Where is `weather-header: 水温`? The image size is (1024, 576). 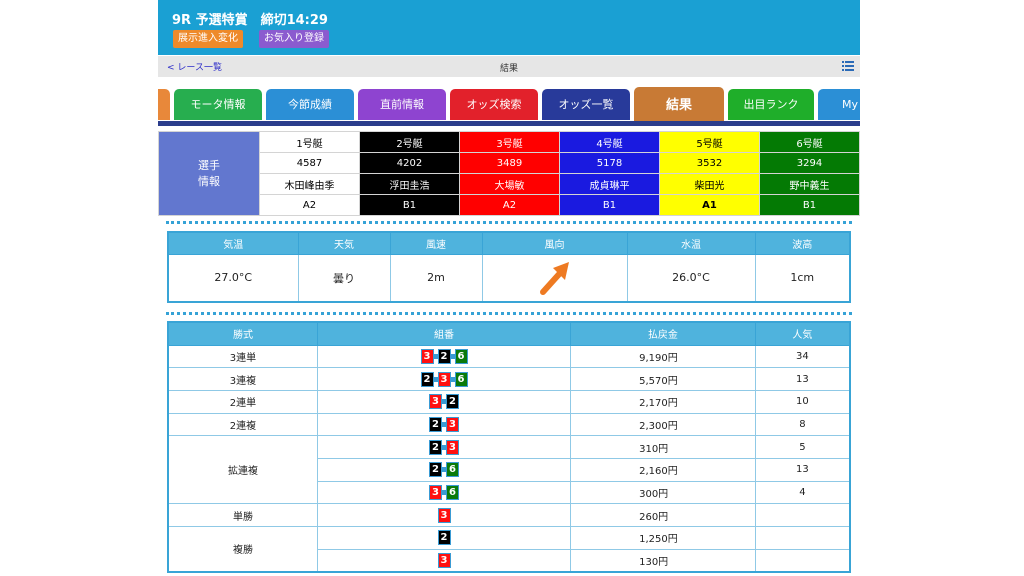
weather-header: 水温 is located at coordinates (691, 243).